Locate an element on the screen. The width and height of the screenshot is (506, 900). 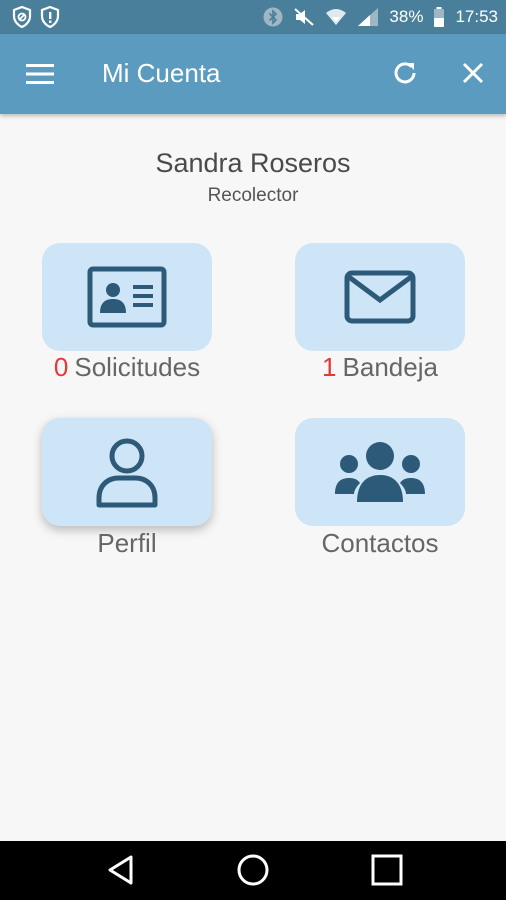
shield-icon is located at coordinates (22, 17).